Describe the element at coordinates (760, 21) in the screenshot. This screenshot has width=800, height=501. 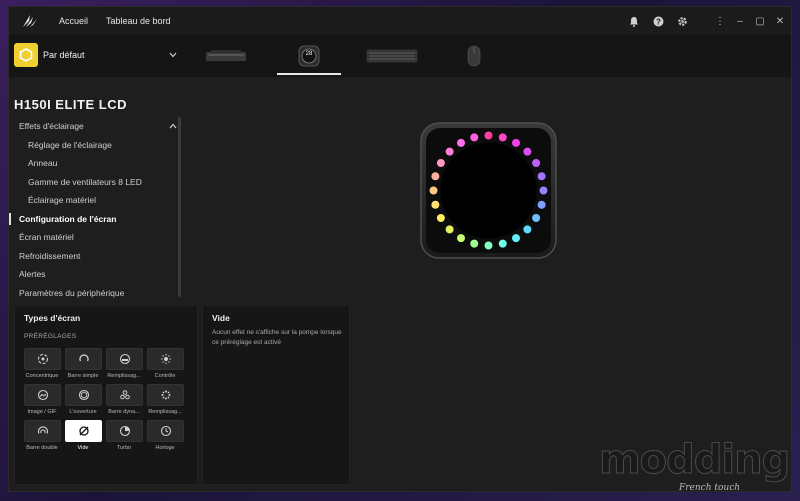
I see `maximize-button: ▢` at that location.